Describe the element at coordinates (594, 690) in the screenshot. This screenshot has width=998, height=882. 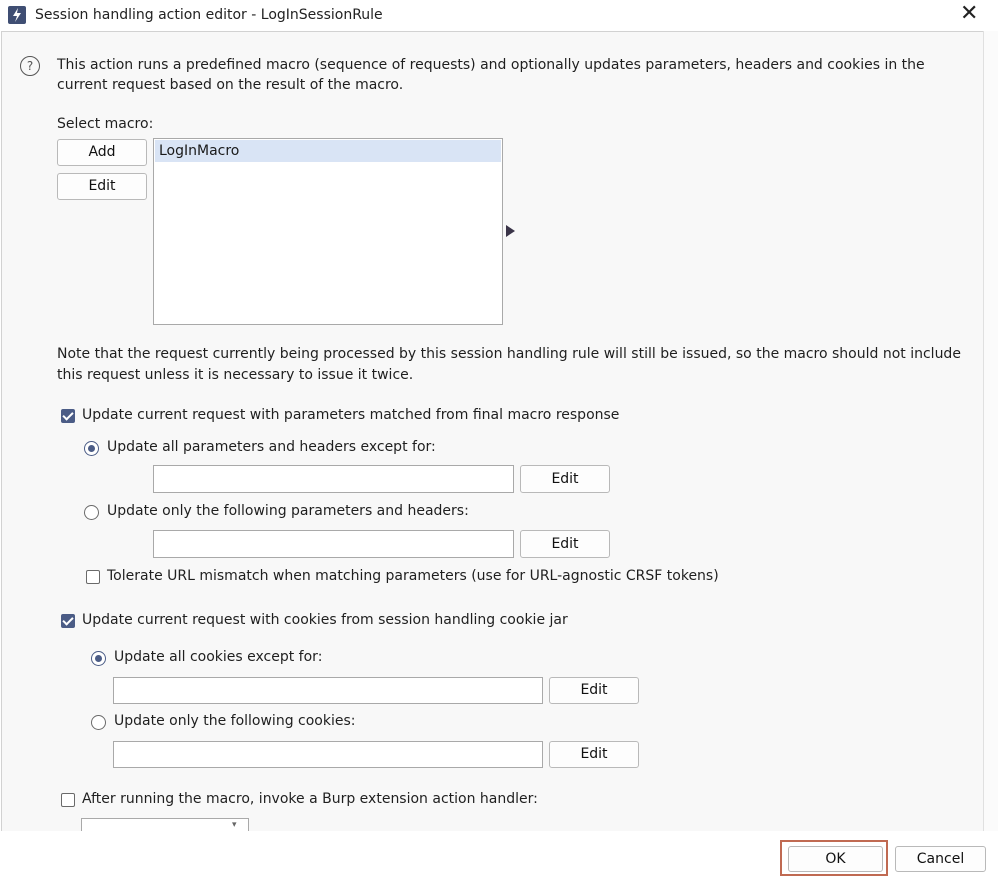
I see `cookies-except-edit-button: Edit` at that location.